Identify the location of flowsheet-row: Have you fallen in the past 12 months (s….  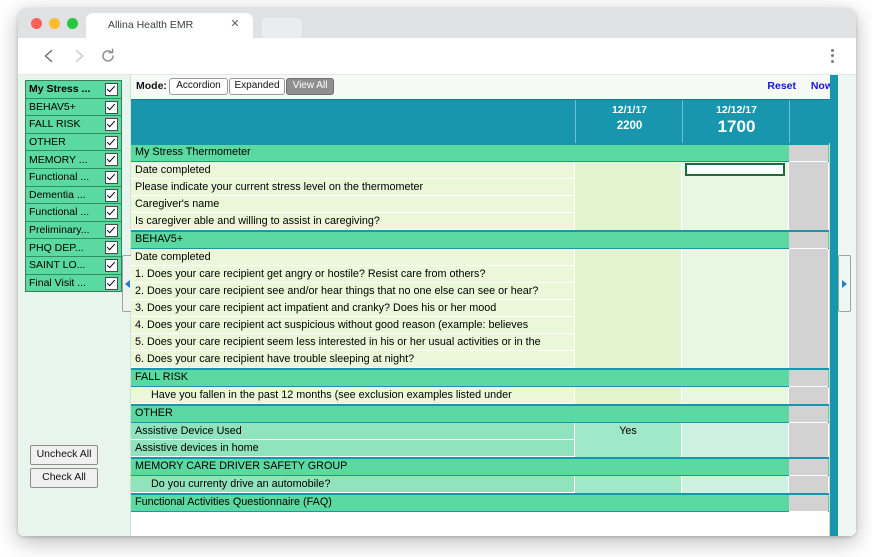
(484, 396).